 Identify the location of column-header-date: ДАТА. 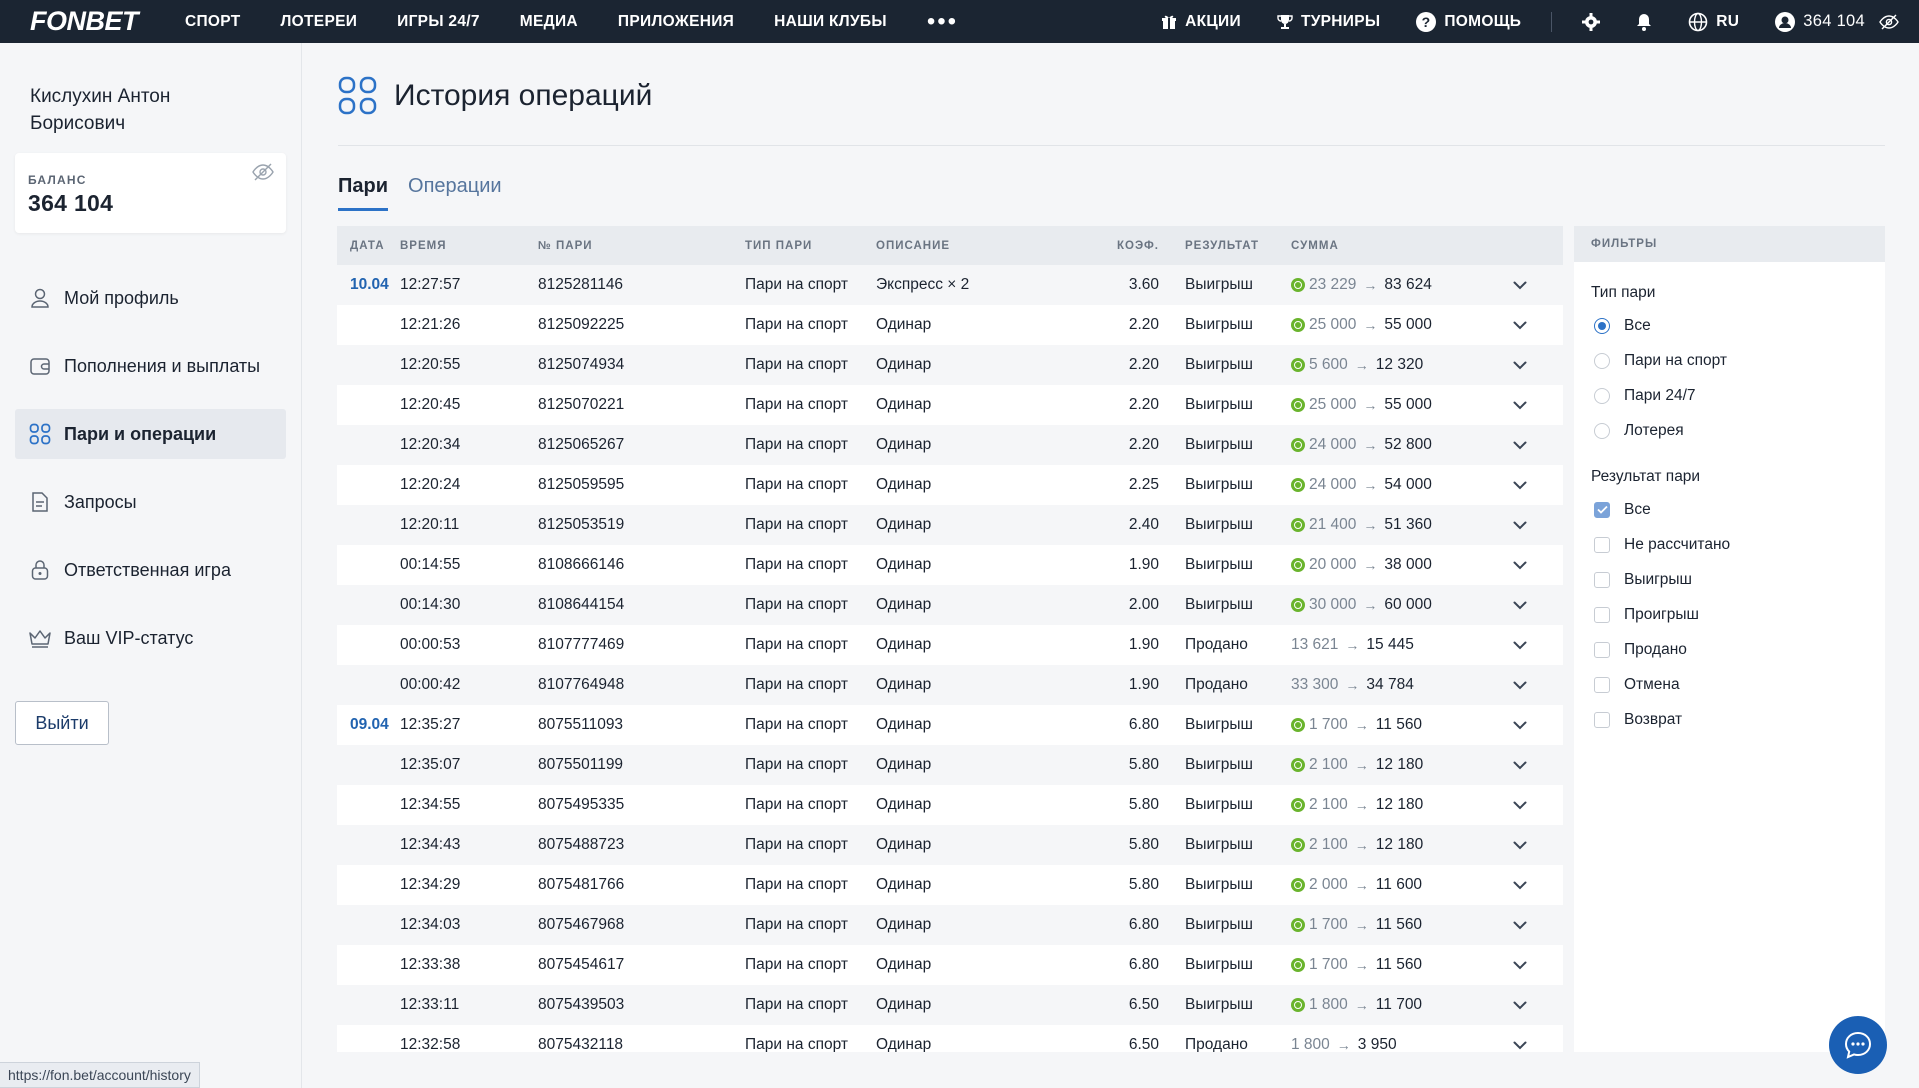
(368, 246).